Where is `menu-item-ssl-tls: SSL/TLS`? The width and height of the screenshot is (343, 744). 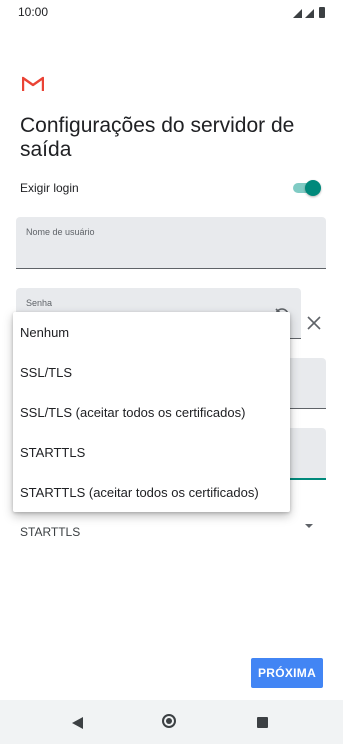
menu-item-ssl-tls: SSL/TLS is located at coordinates (151, 372).